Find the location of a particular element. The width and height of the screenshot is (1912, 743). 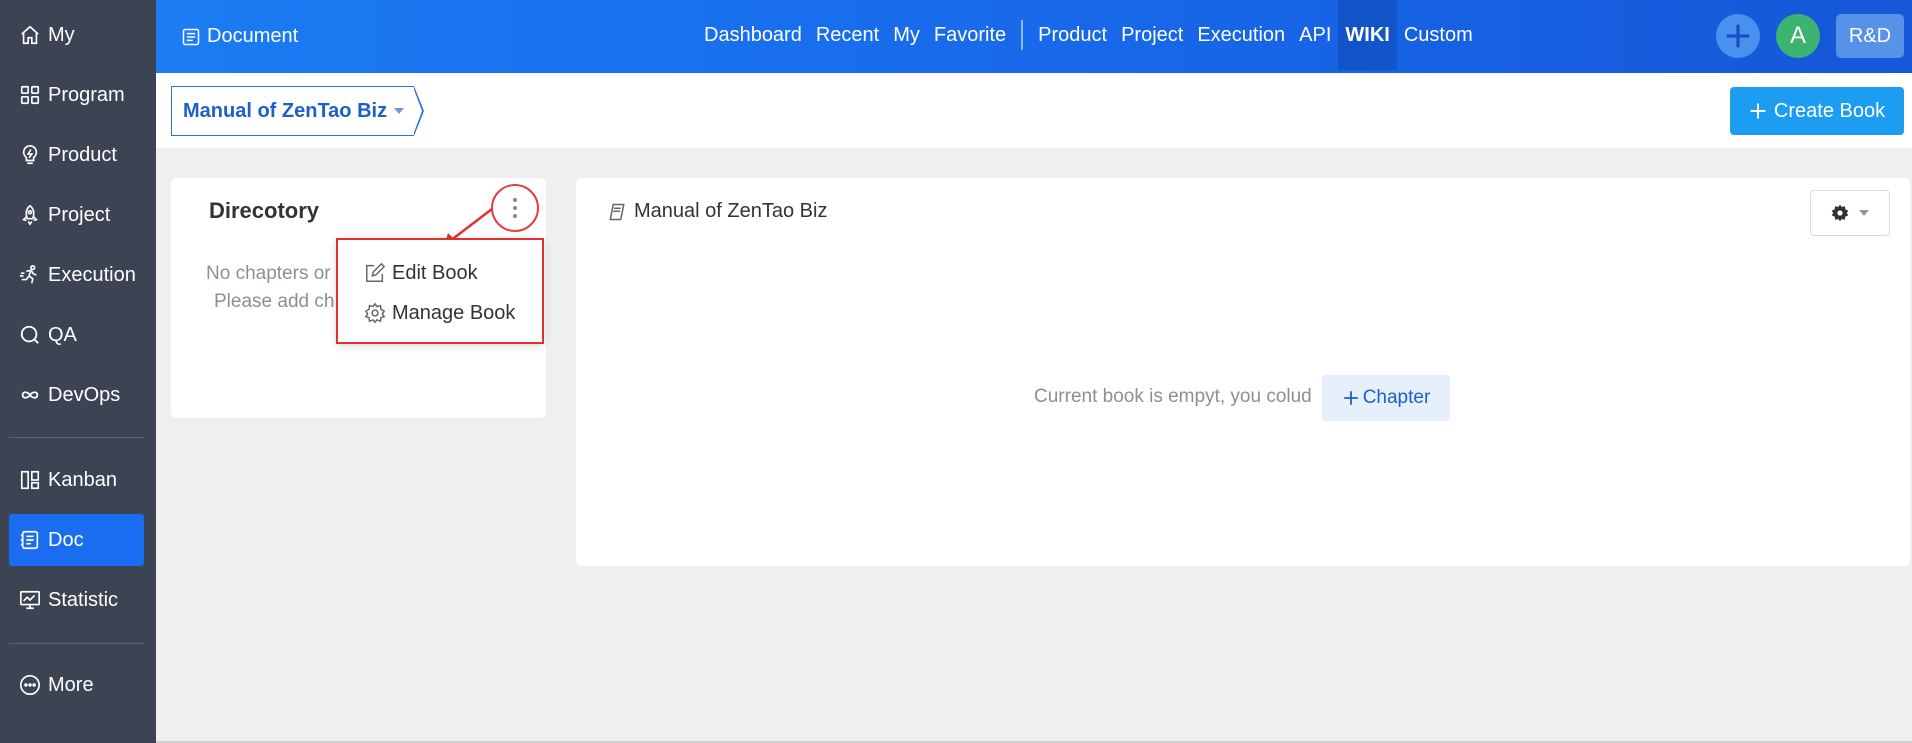

content-title: Manual of ZenTao Biz is located at coordinates (717, 211).